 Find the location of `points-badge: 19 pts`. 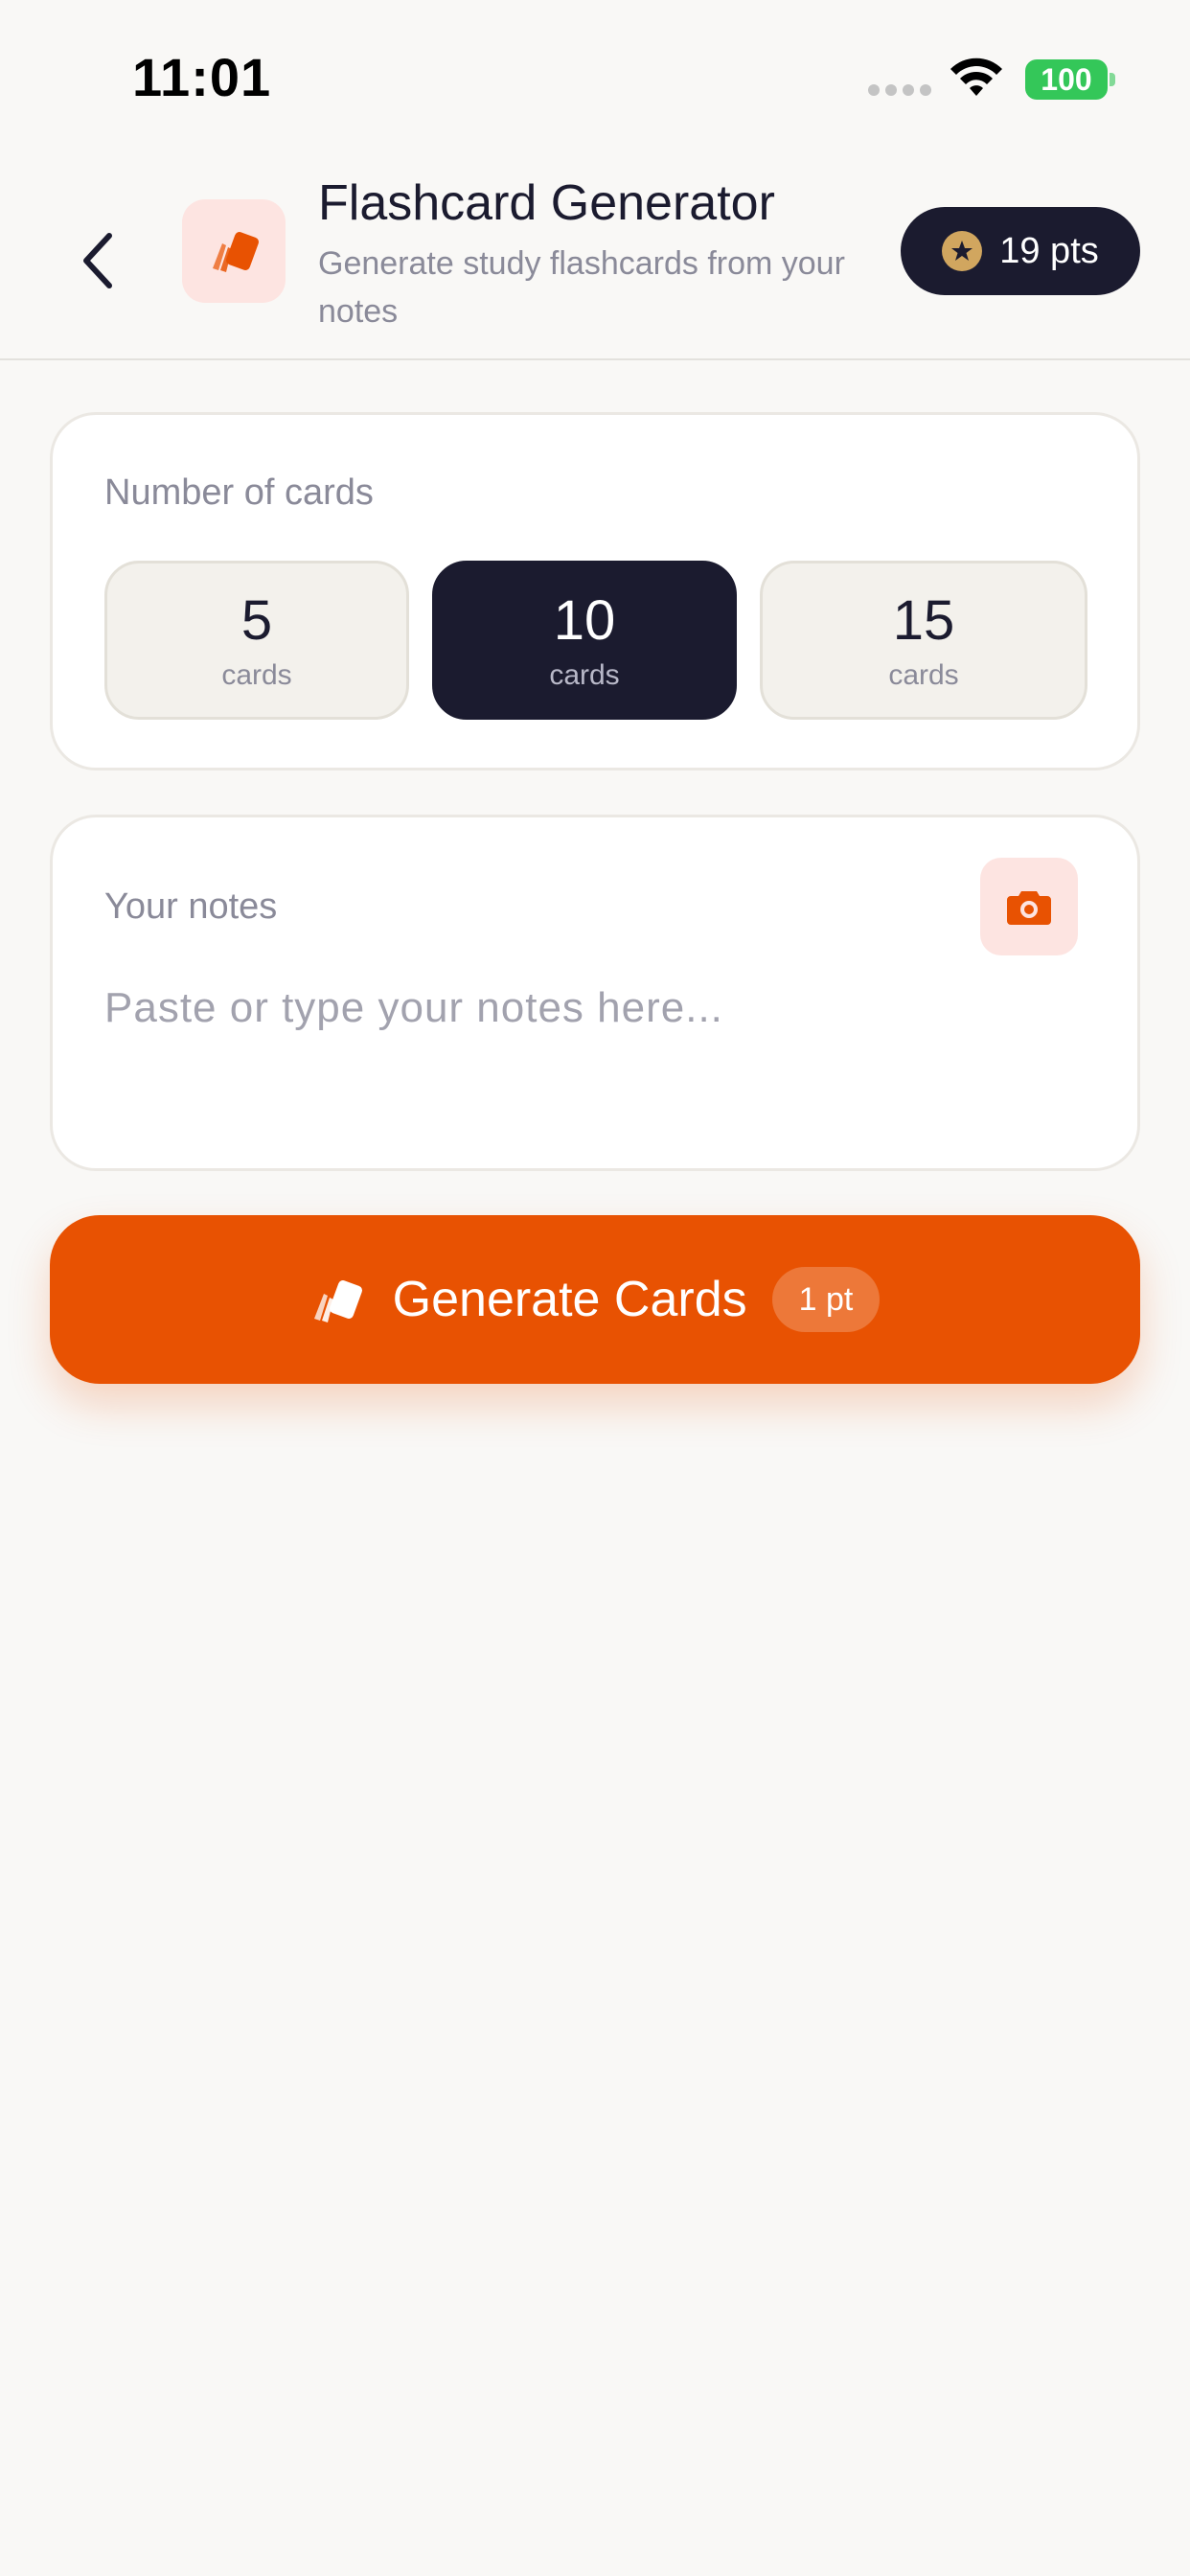

points-badge: 19 pts is located at coordinates (1020, 251).